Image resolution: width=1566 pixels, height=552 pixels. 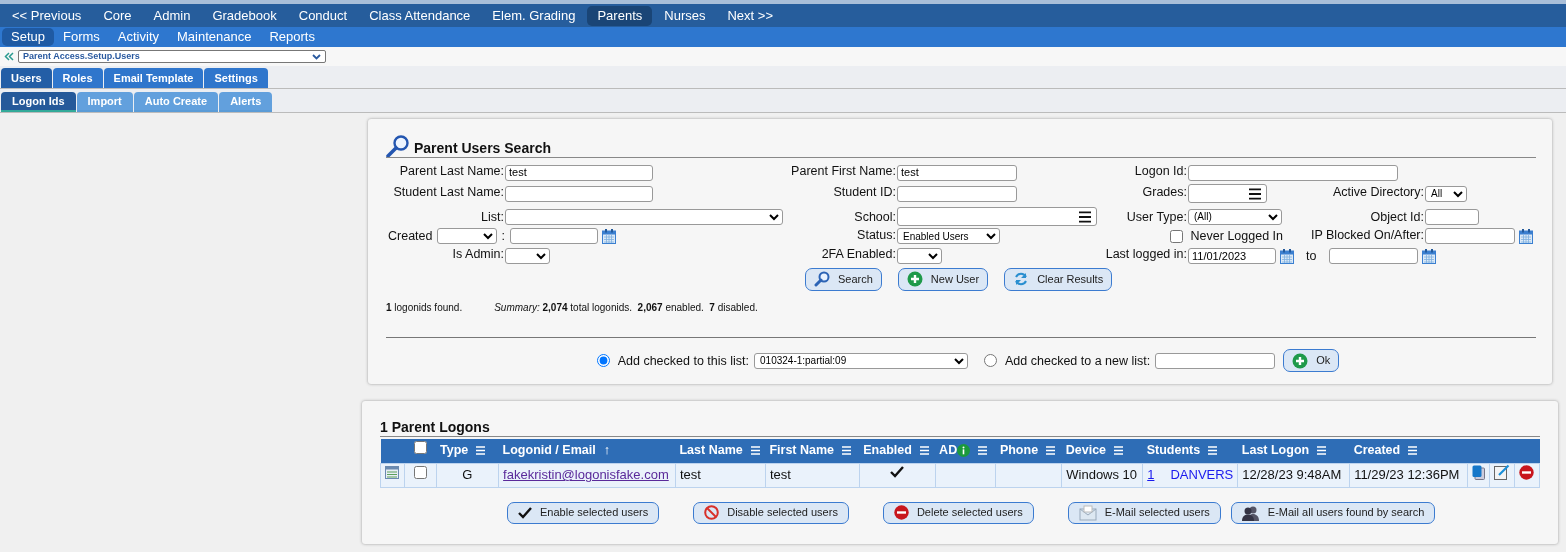 What do you see at coordinates (153, 78) in the screenshot?
I see `tab: Email Template` at bounding box center [153, 78].